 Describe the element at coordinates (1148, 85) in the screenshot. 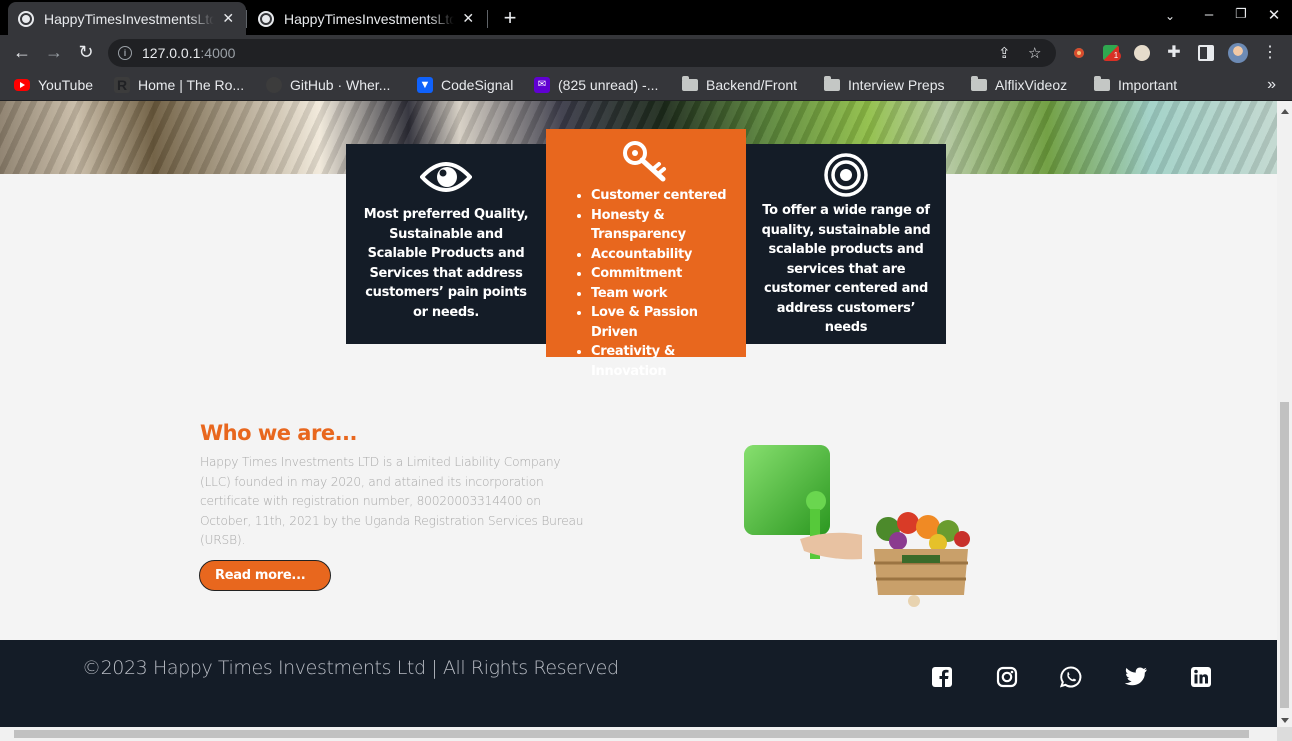

I see `bookmark-label: Important` at that location.